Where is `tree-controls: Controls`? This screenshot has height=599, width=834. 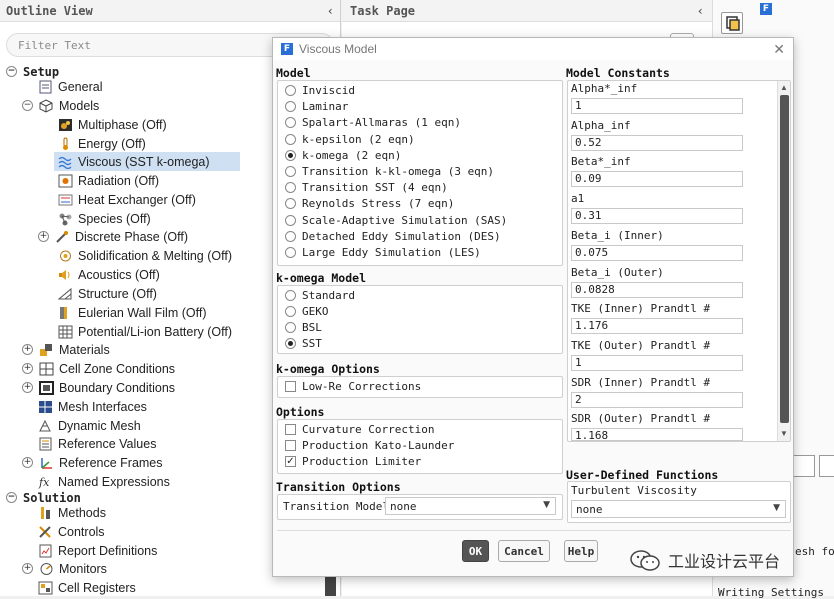 tree-controls: Controls is located at coordinates (71, 531).